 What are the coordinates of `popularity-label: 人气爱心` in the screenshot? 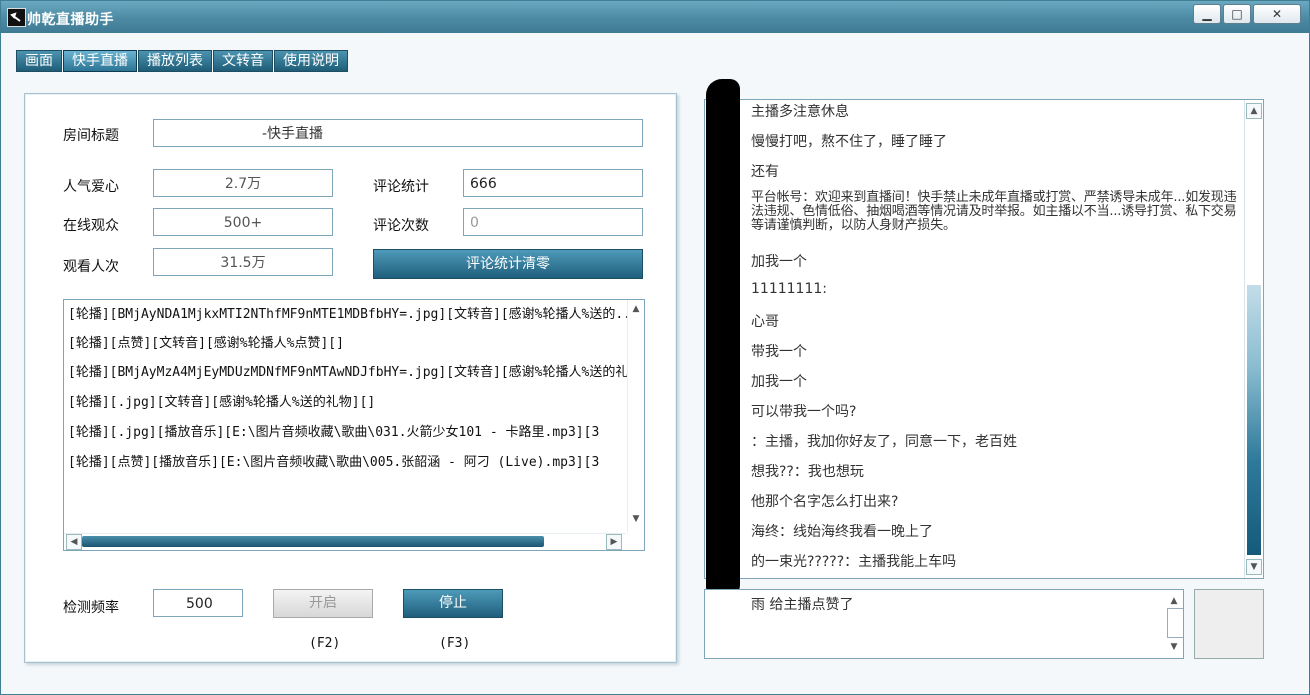 It's located at (91, 187).